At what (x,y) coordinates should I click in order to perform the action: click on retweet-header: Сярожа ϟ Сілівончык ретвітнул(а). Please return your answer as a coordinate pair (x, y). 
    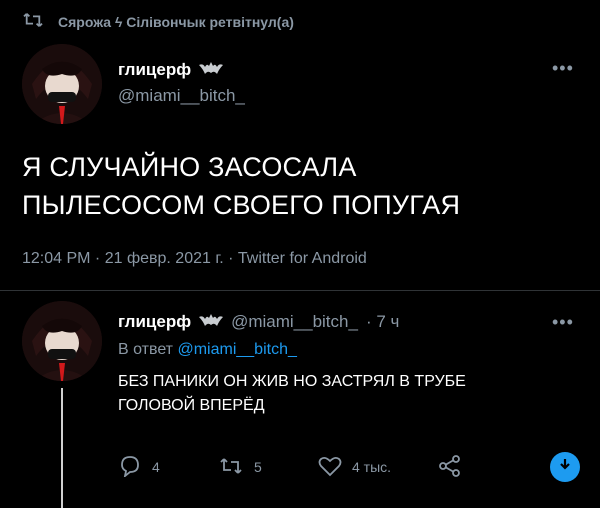
    Looking at the image, I should click on (158, 22).